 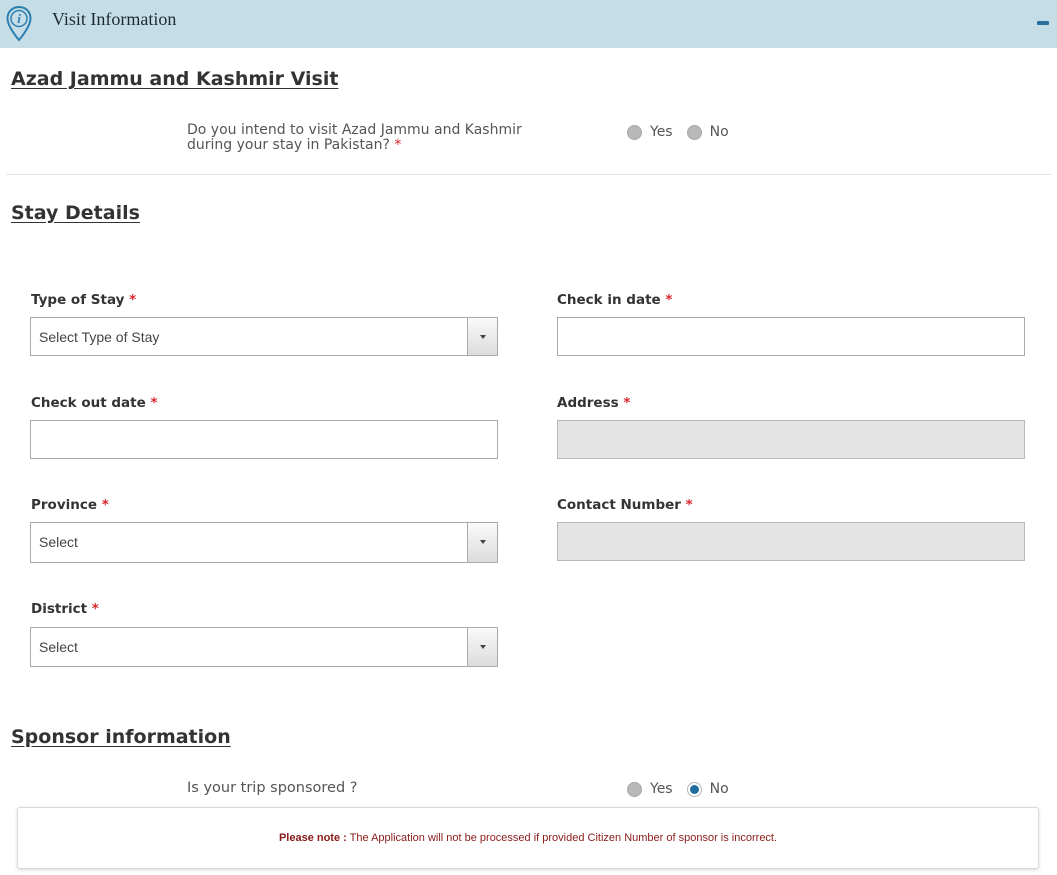 What do you see at coordinates (58, 647) in the screenshot?
I see `district-value: Select` at bounding box center [58, 647].